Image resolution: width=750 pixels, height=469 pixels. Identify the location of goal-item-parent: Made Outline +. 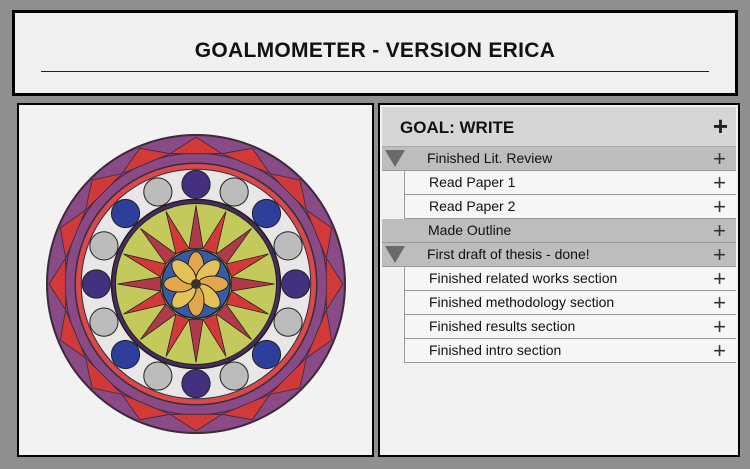
(559, 231).